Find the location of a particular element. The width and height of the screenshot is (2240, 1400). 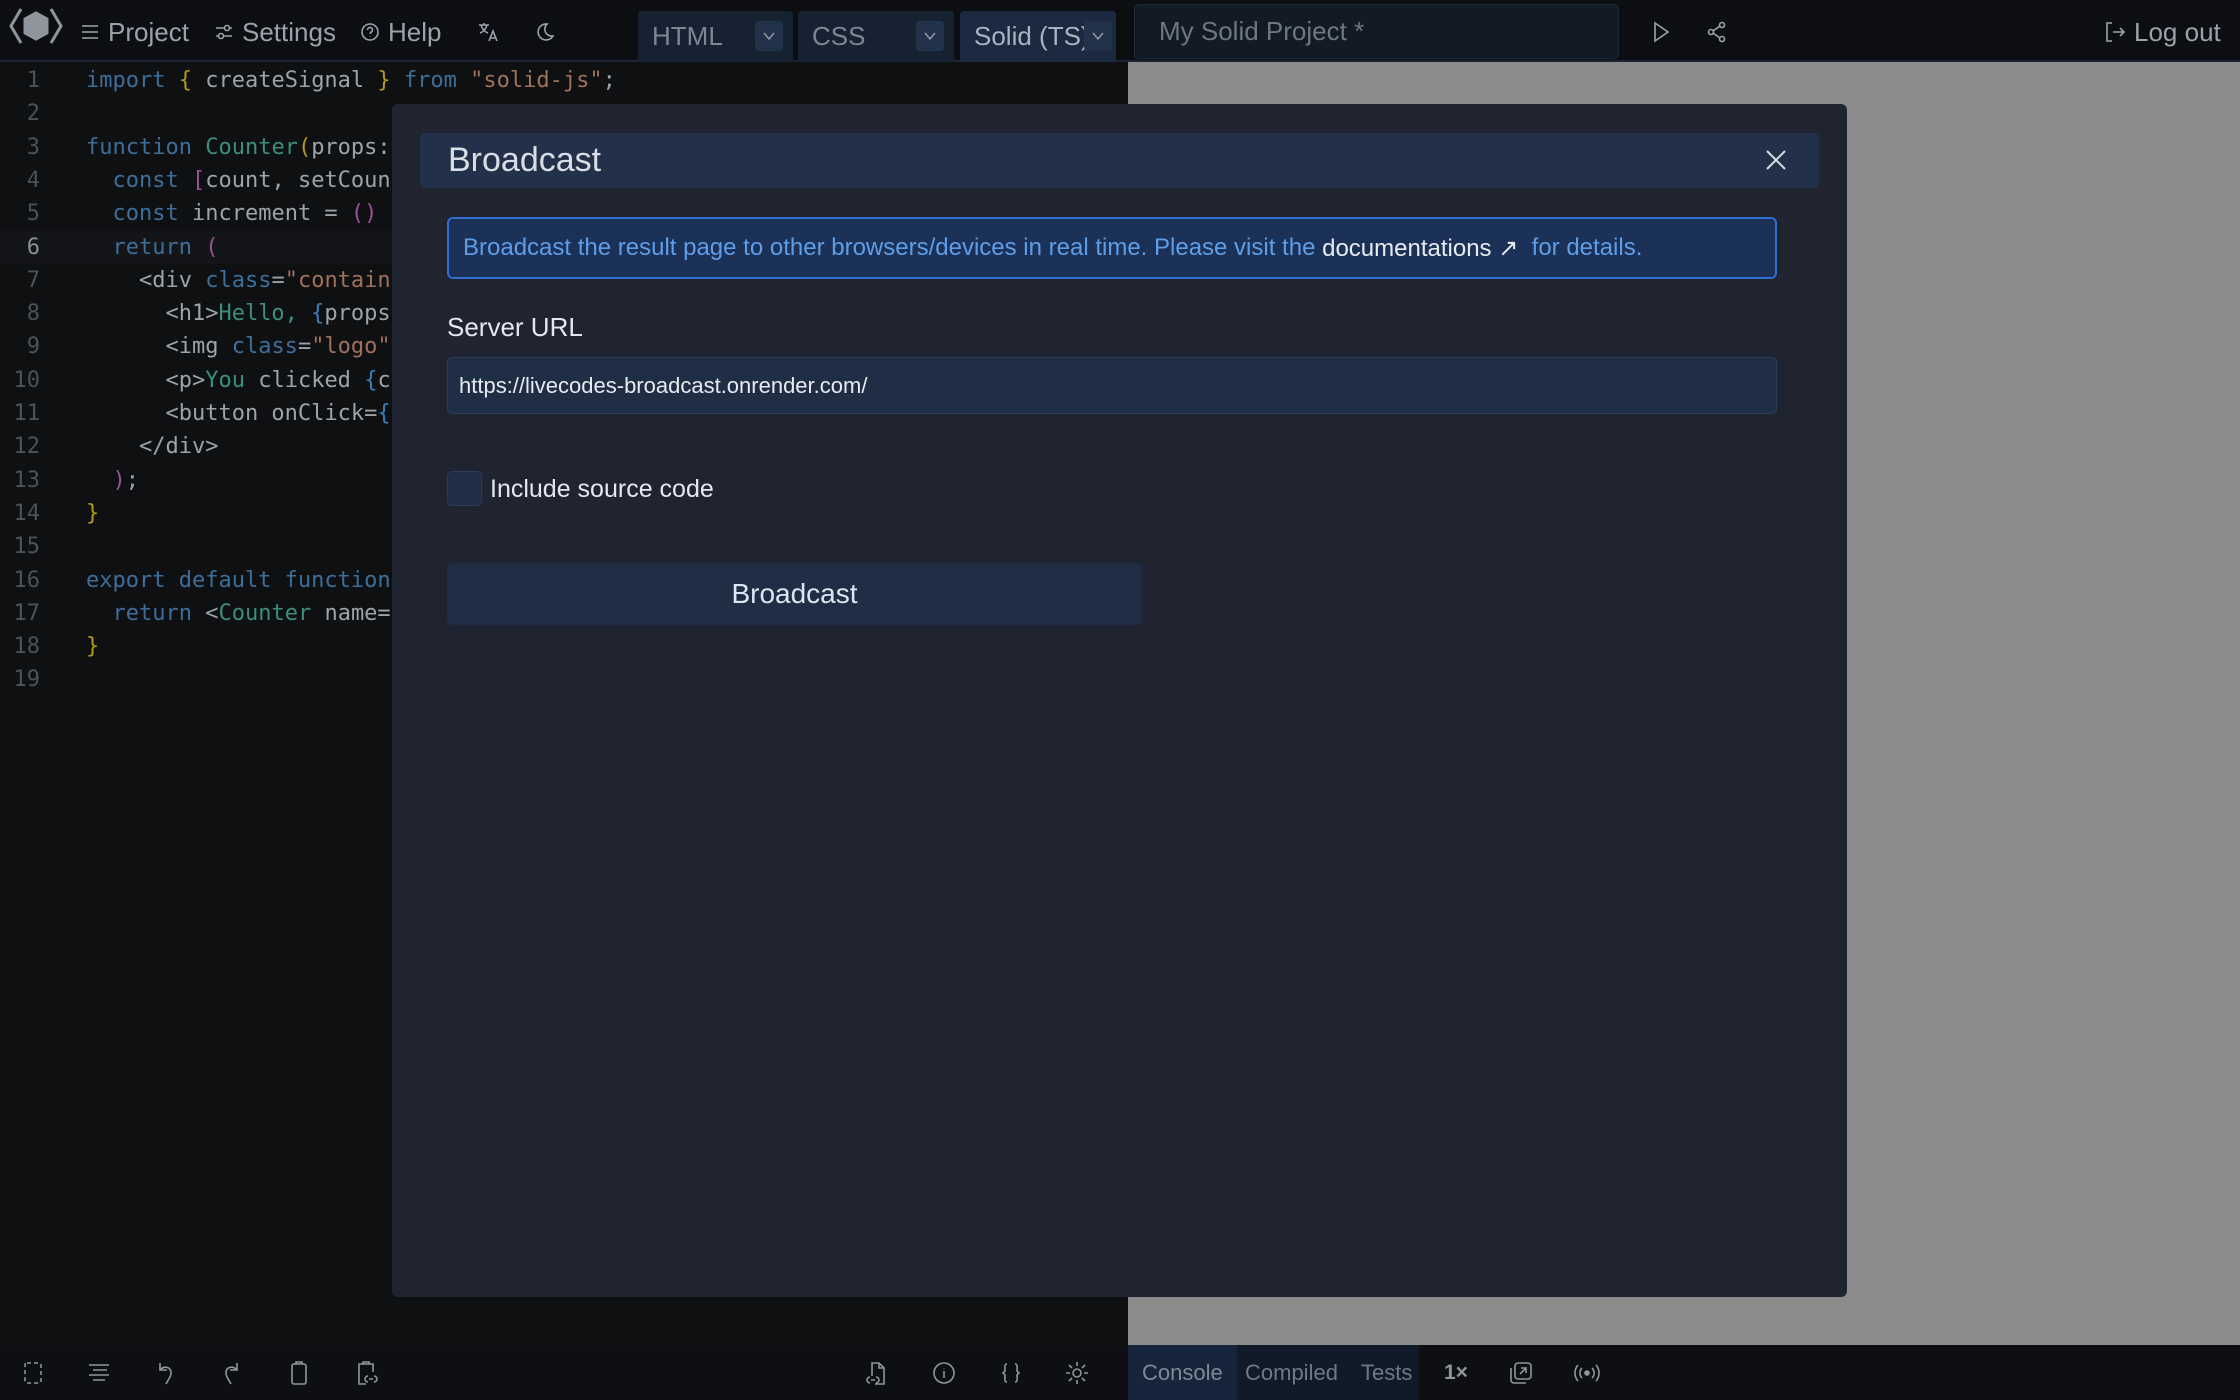

code-token: } is located at coordinates (93, 647).